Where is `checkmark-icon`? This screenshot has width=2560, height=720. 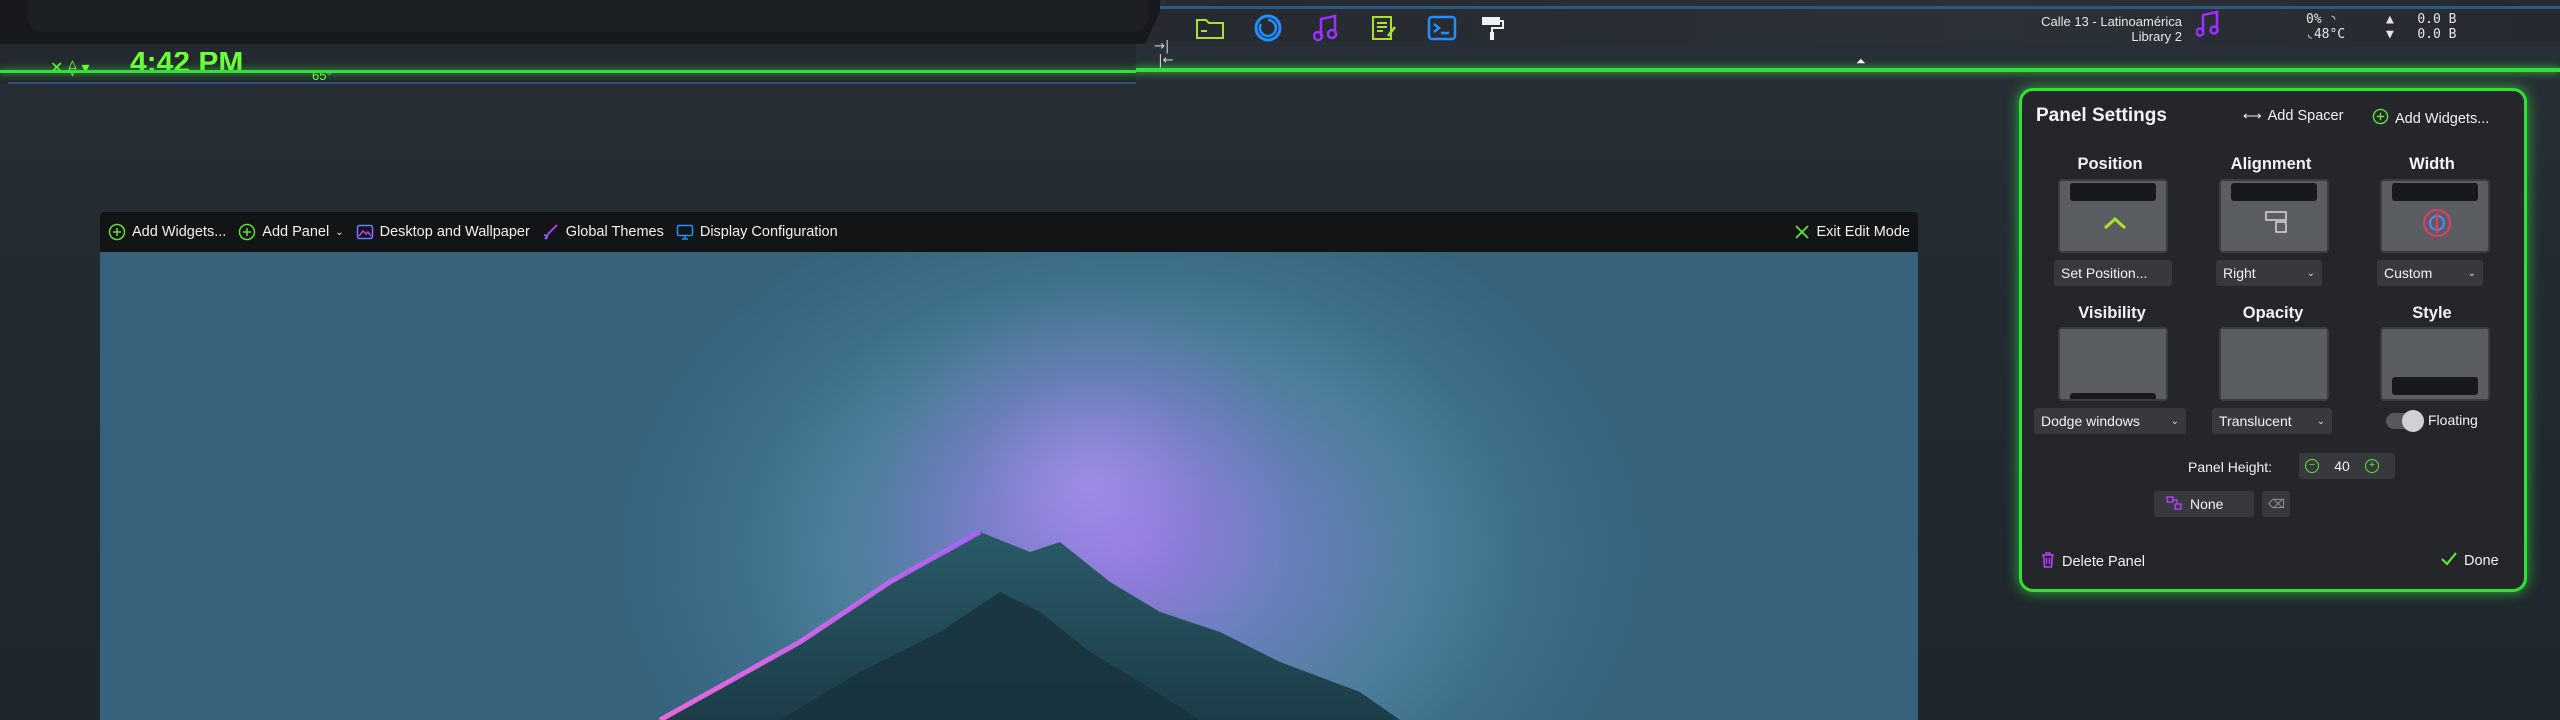
checkmark-icon is located at coordinates (2449, 561).